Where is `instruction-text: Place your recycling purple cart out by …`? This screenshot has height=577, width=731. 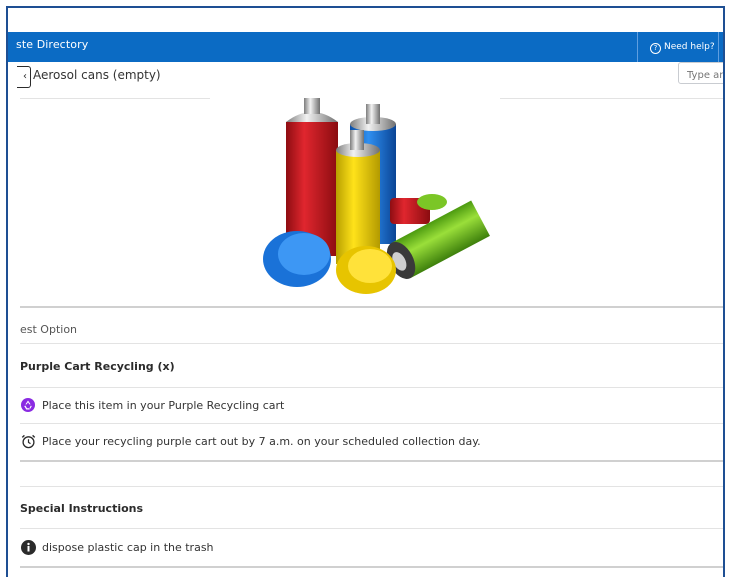 instruction-text: Place your recycling purple cart out by … is located at coordinates (261, 441).